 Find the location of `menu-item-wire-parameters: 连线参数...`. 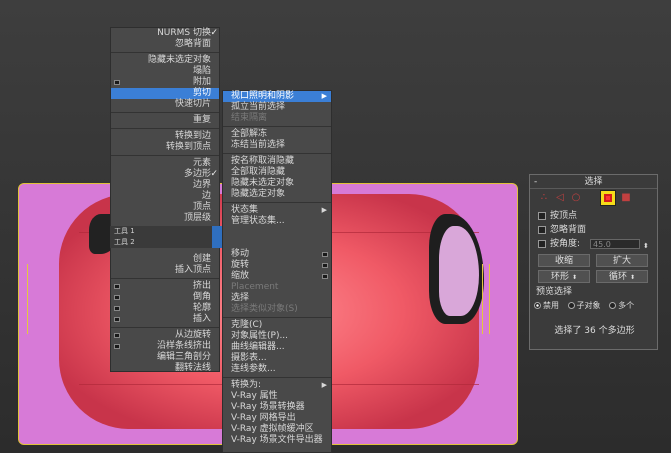

menu-item-wire-parameters: 连线参数... is located at coordinates (277, 369).